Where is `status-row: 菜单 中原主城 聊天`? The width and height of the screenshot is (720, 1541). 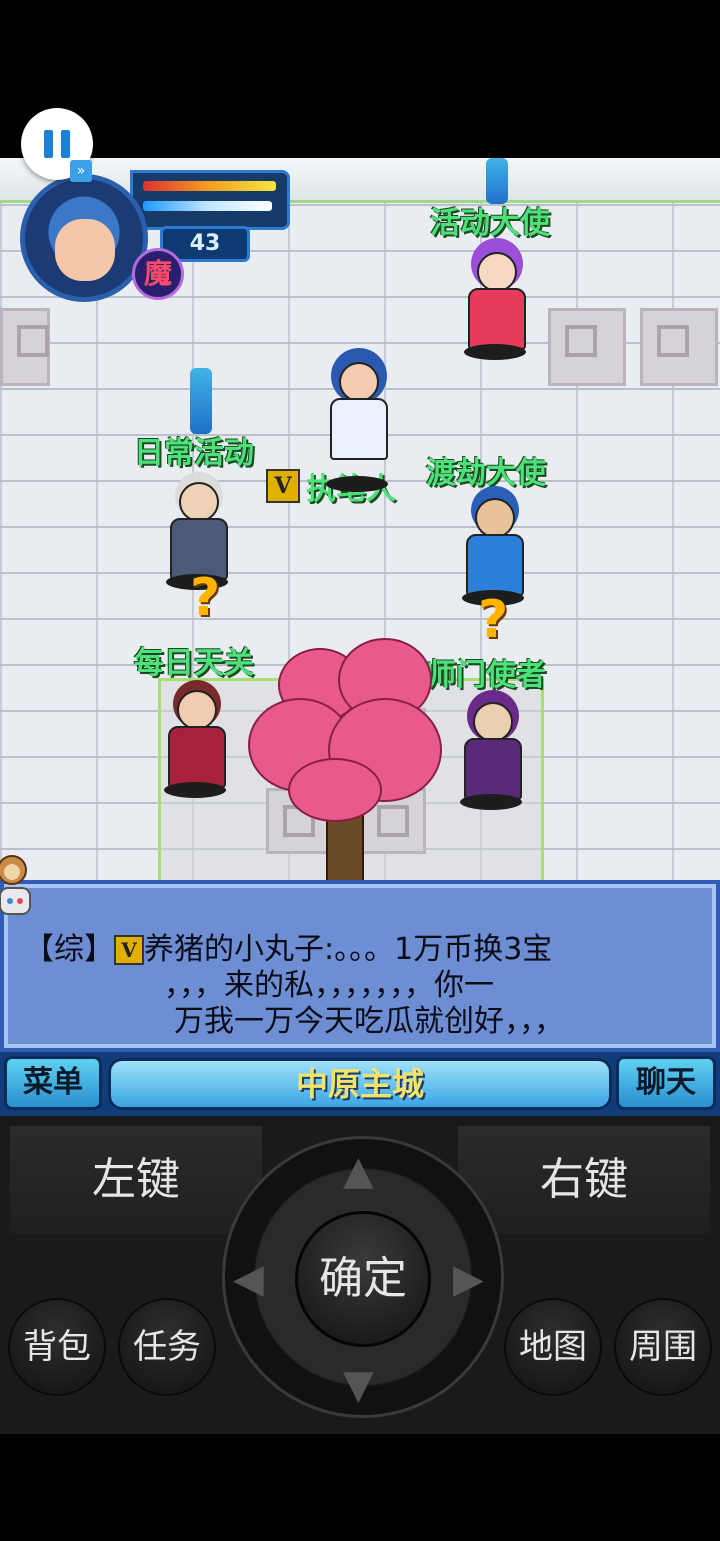
status-row: 菜单 中原主城 聊天 is located at coordinates (360, 1084).